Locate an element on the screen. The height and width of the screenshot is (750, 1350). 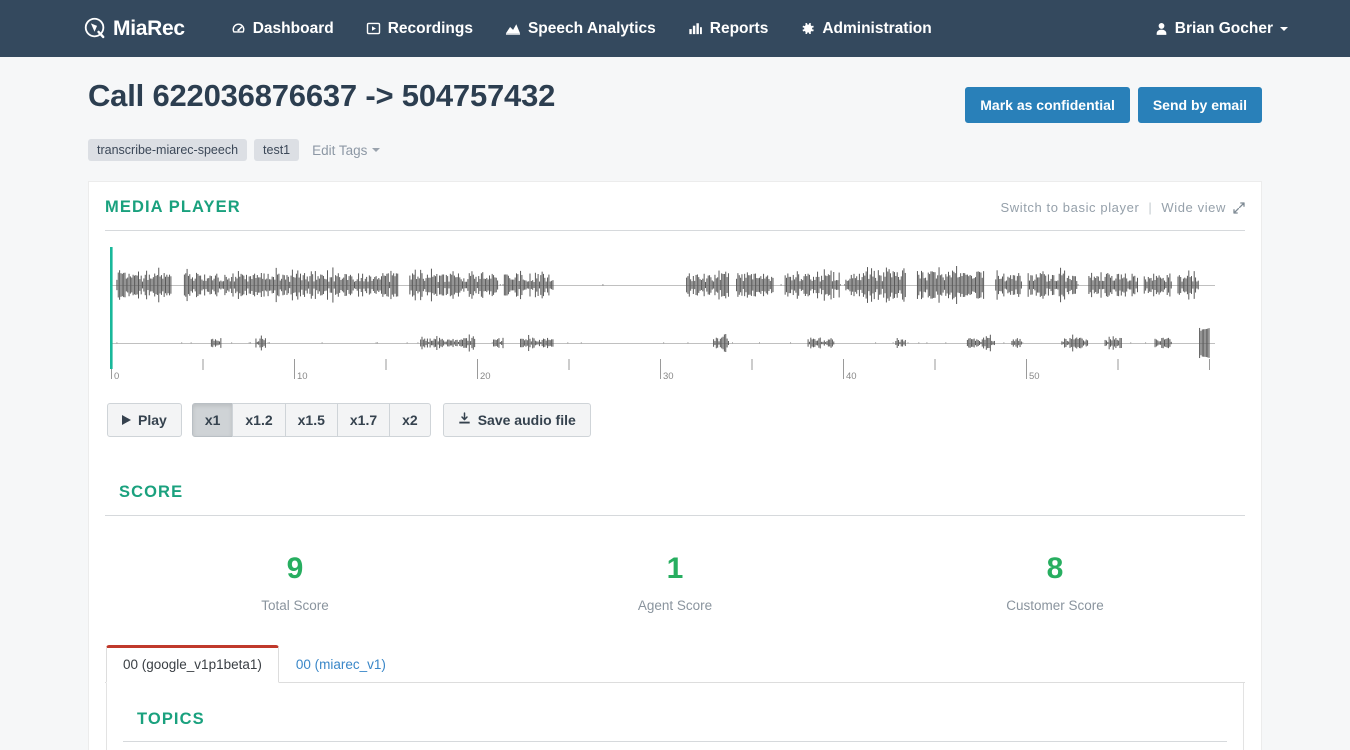
switch-to-basic-player-link: Switch to basic player is located at coordinates (1069, 207).